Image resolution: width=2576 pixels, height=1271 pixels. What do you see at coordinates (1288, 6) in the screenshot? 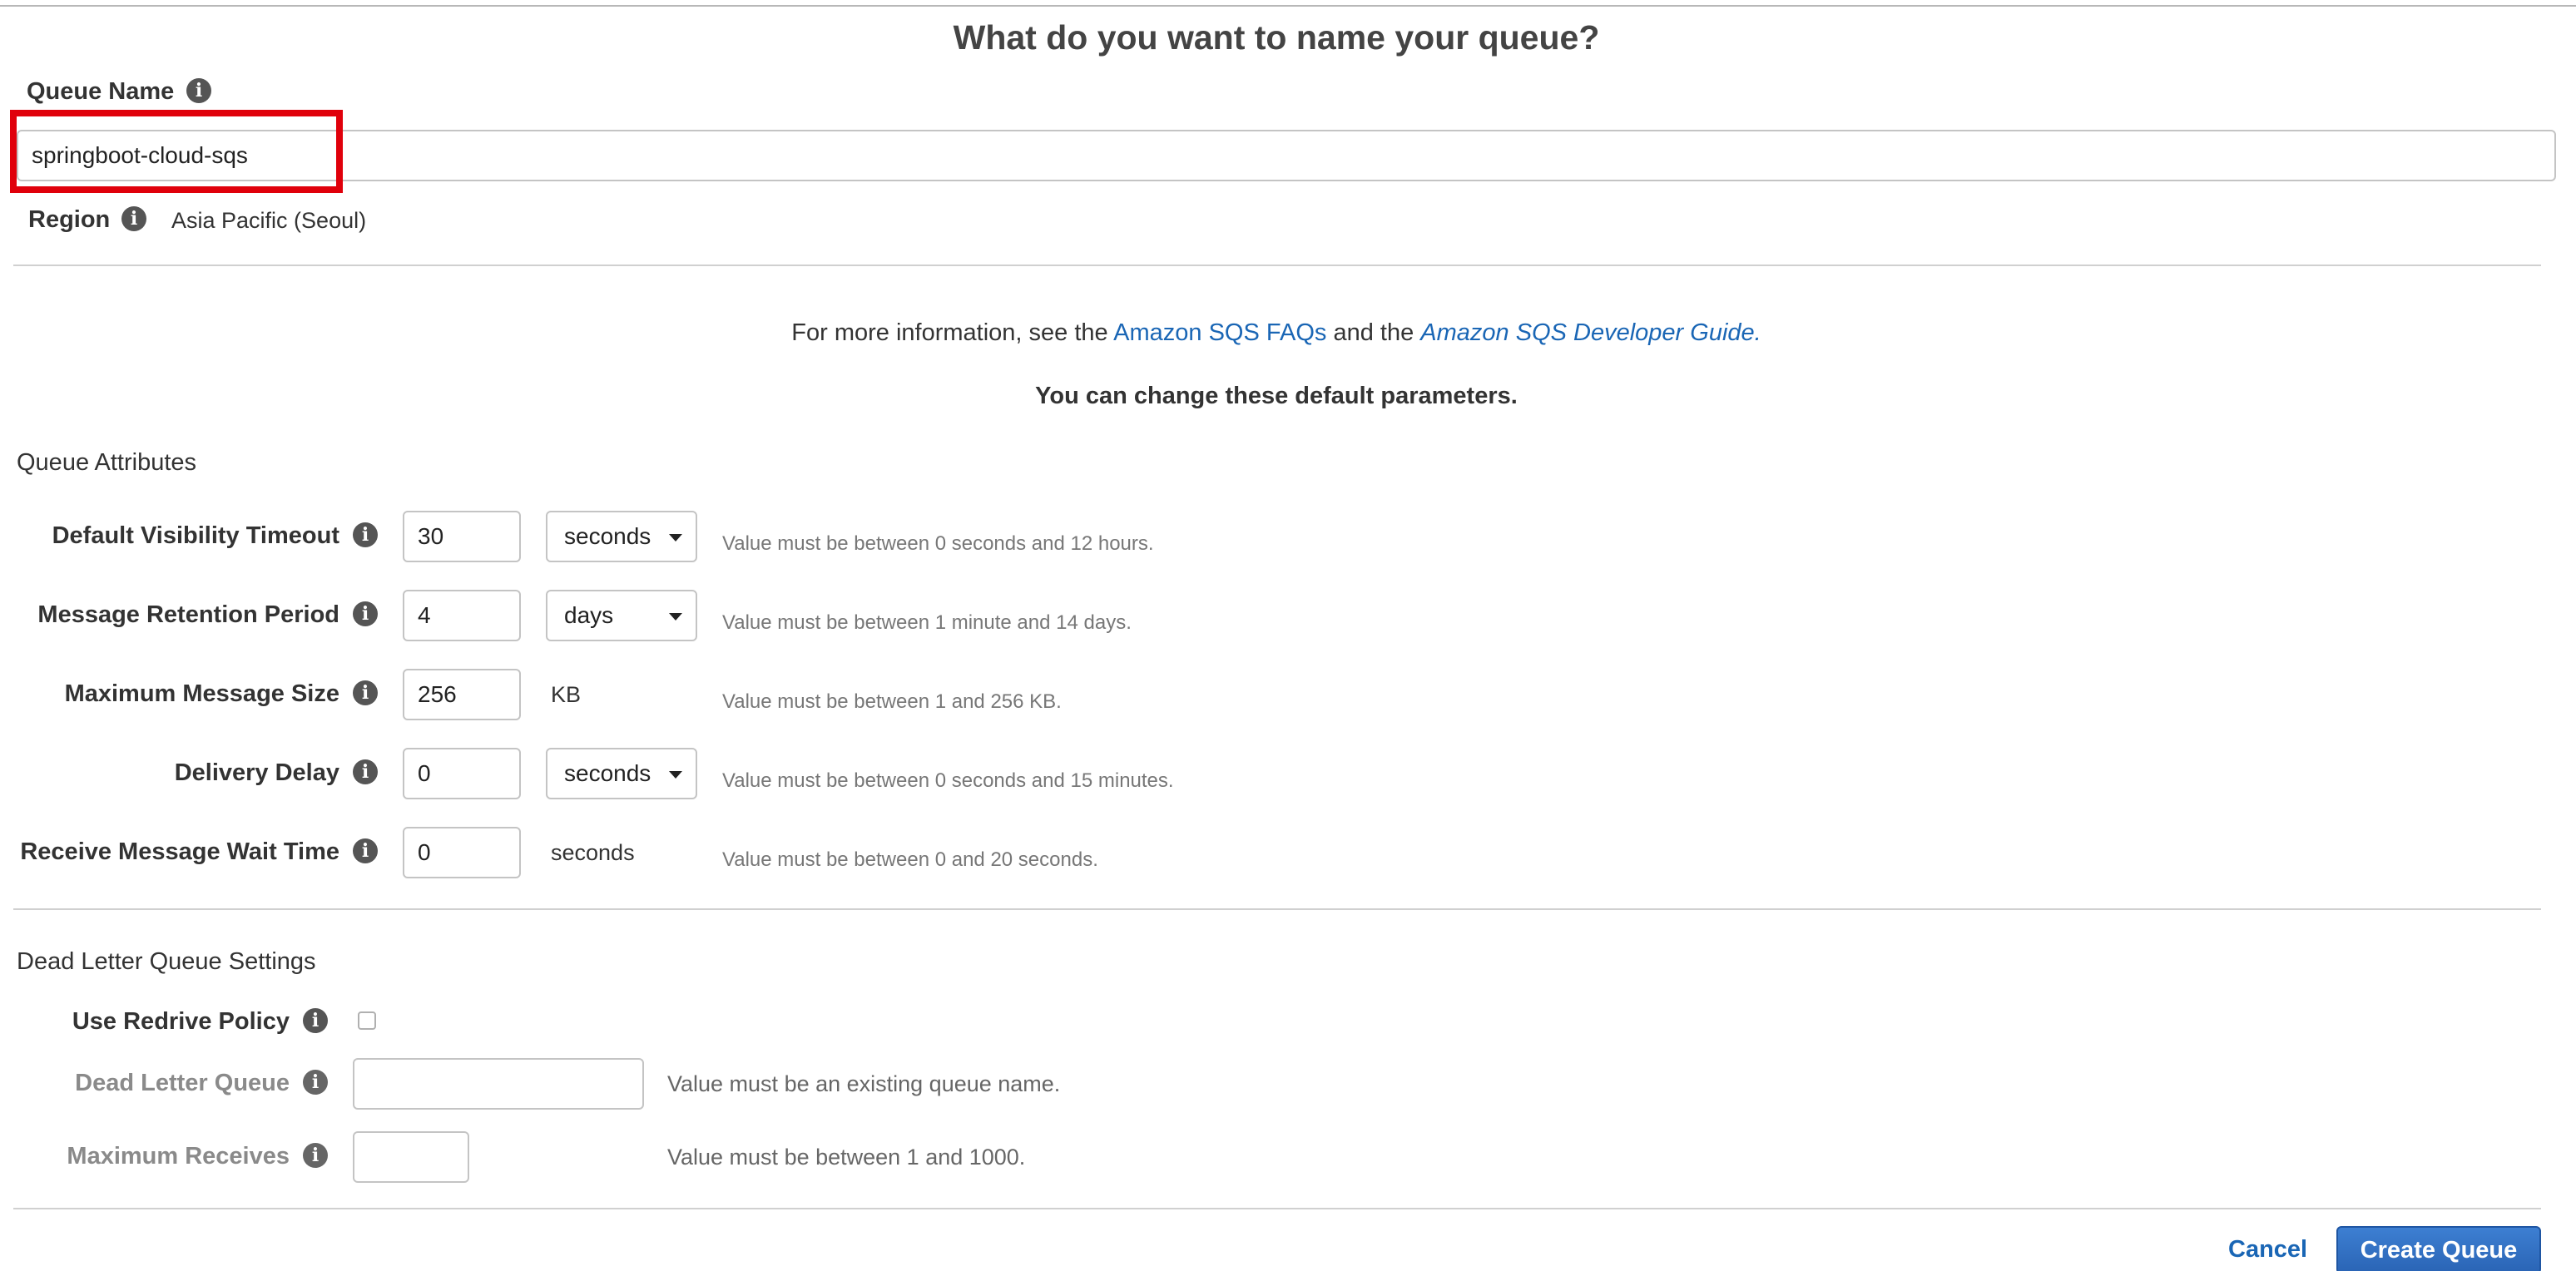
I see `top-rule` at bounding box center [1288, 6].